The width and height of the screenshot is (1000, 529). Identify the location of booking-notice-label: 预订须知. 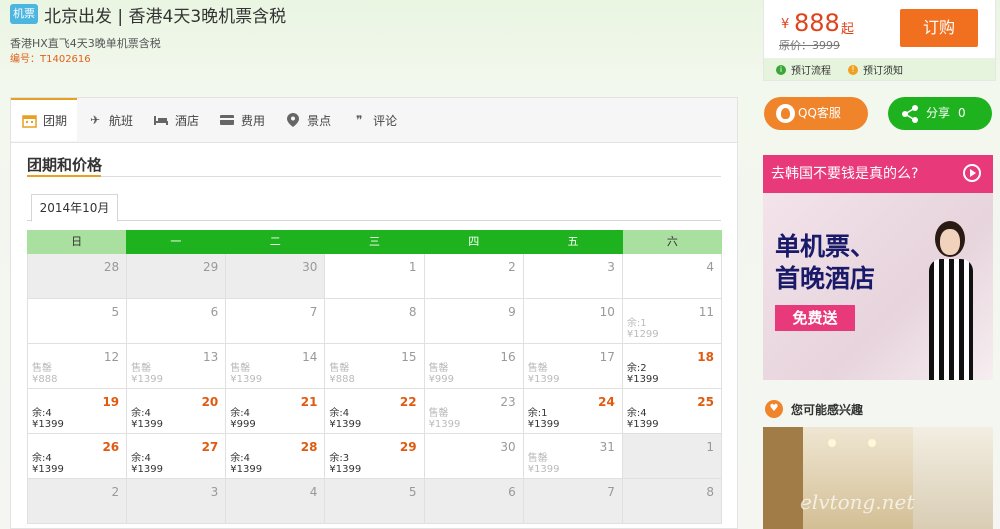
(883, 71).